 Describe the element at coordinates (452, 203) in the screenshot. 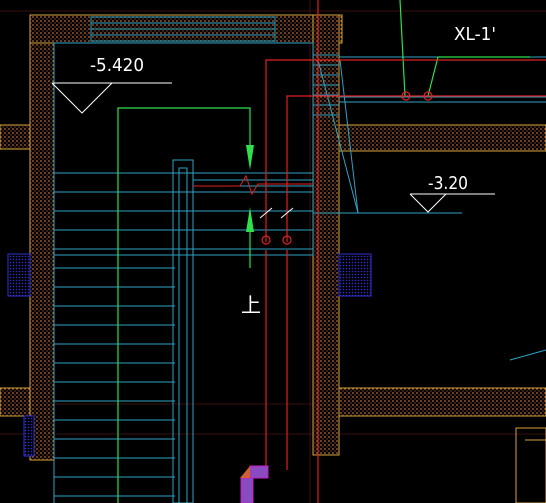

I see `level-marker-right` at that location.